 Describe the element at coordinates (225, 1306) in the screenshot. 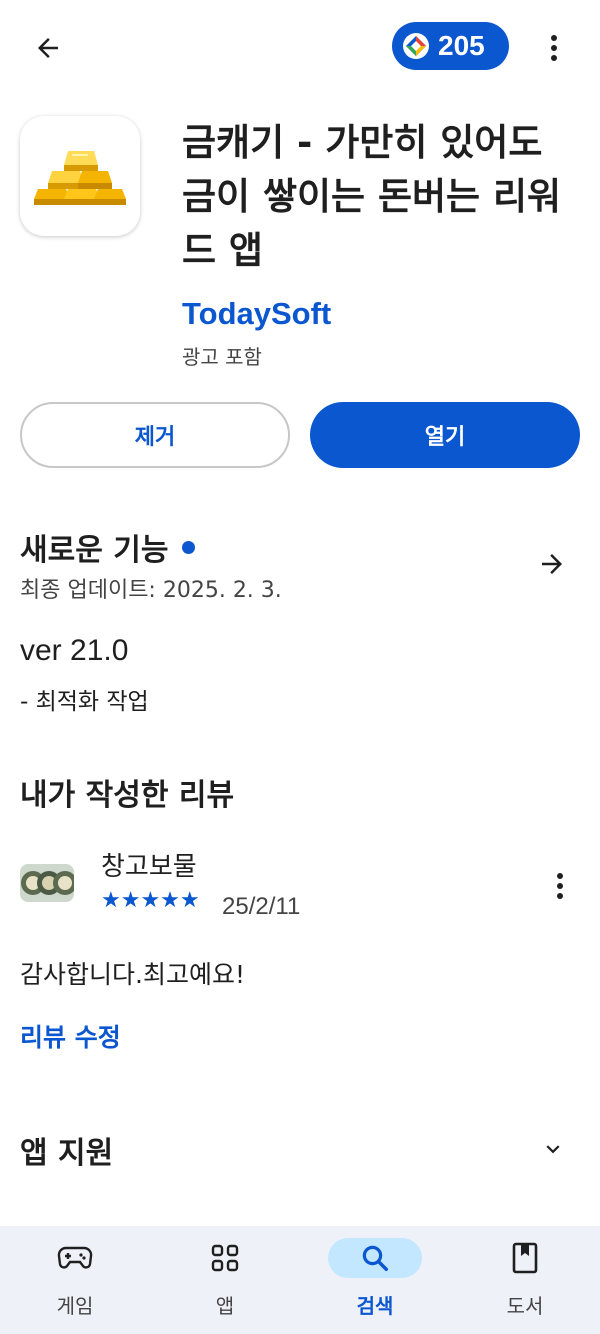

I see `nav-apps-label: 앱` at that location.